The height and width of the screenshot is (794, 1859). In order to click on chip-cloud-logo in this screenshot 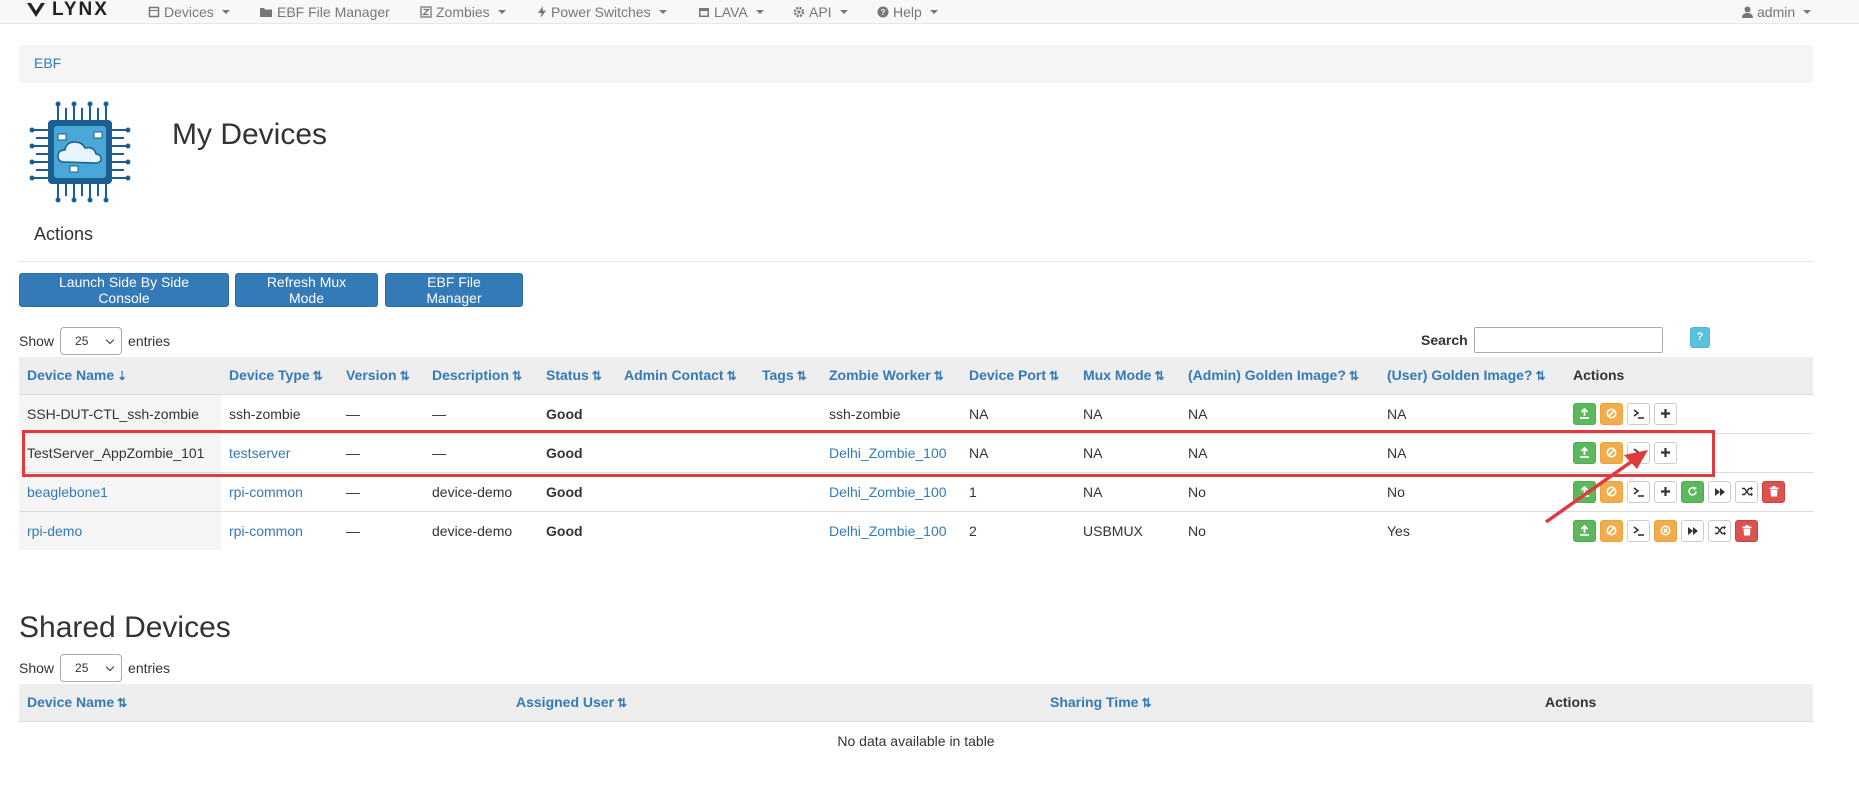, I will do `click(80, 152)`.